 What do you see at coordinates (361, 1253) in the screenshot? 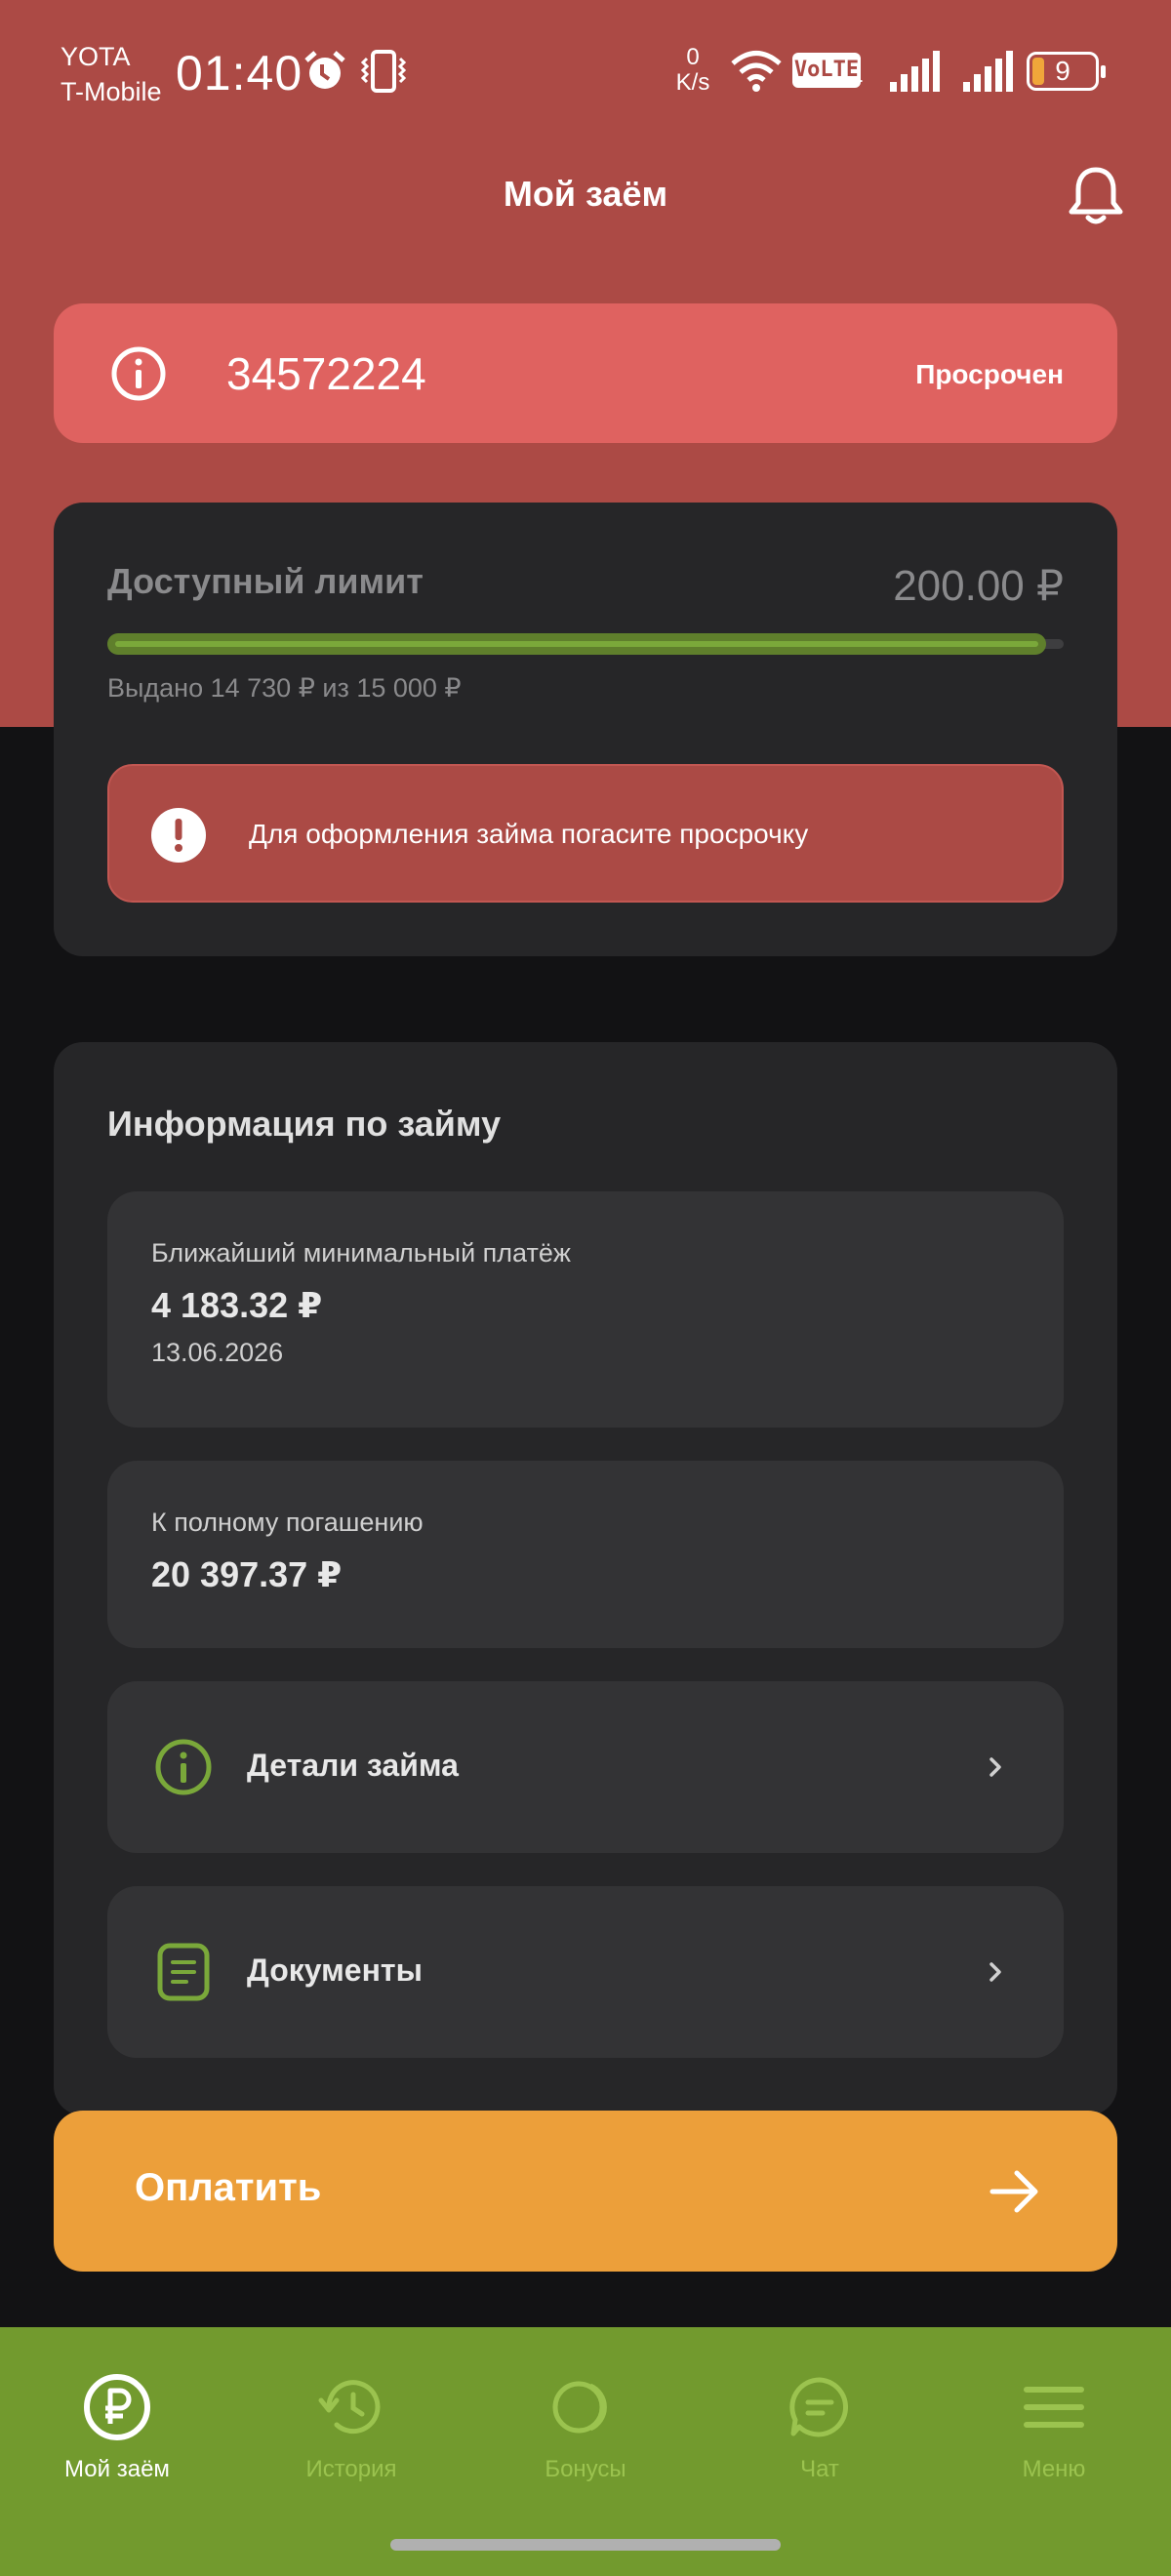
I see `next-payment-label: Ближайший минимальный платёж` at bounding box center [361, 1253].